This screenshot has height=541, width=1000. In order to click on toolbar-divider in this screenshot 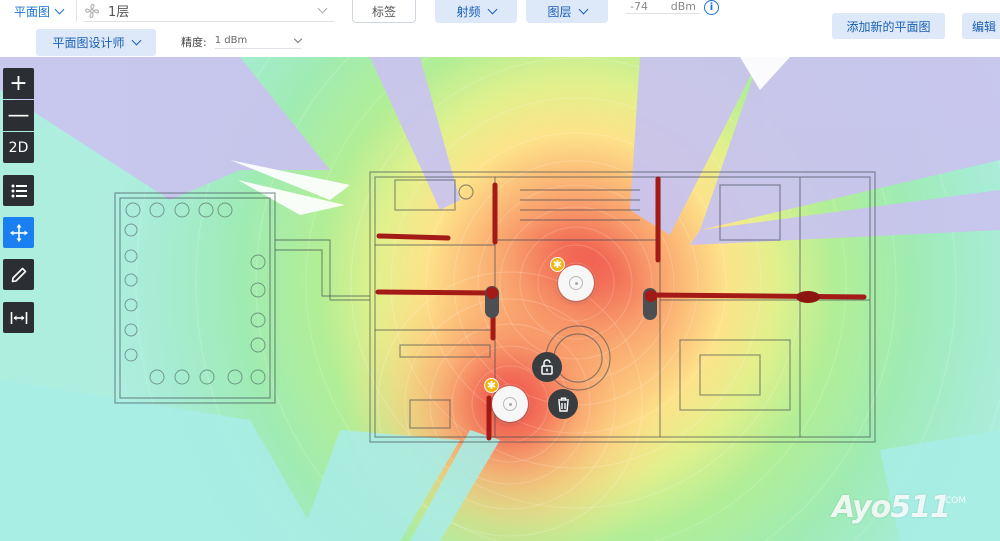, I will do `click(76, 11)`.